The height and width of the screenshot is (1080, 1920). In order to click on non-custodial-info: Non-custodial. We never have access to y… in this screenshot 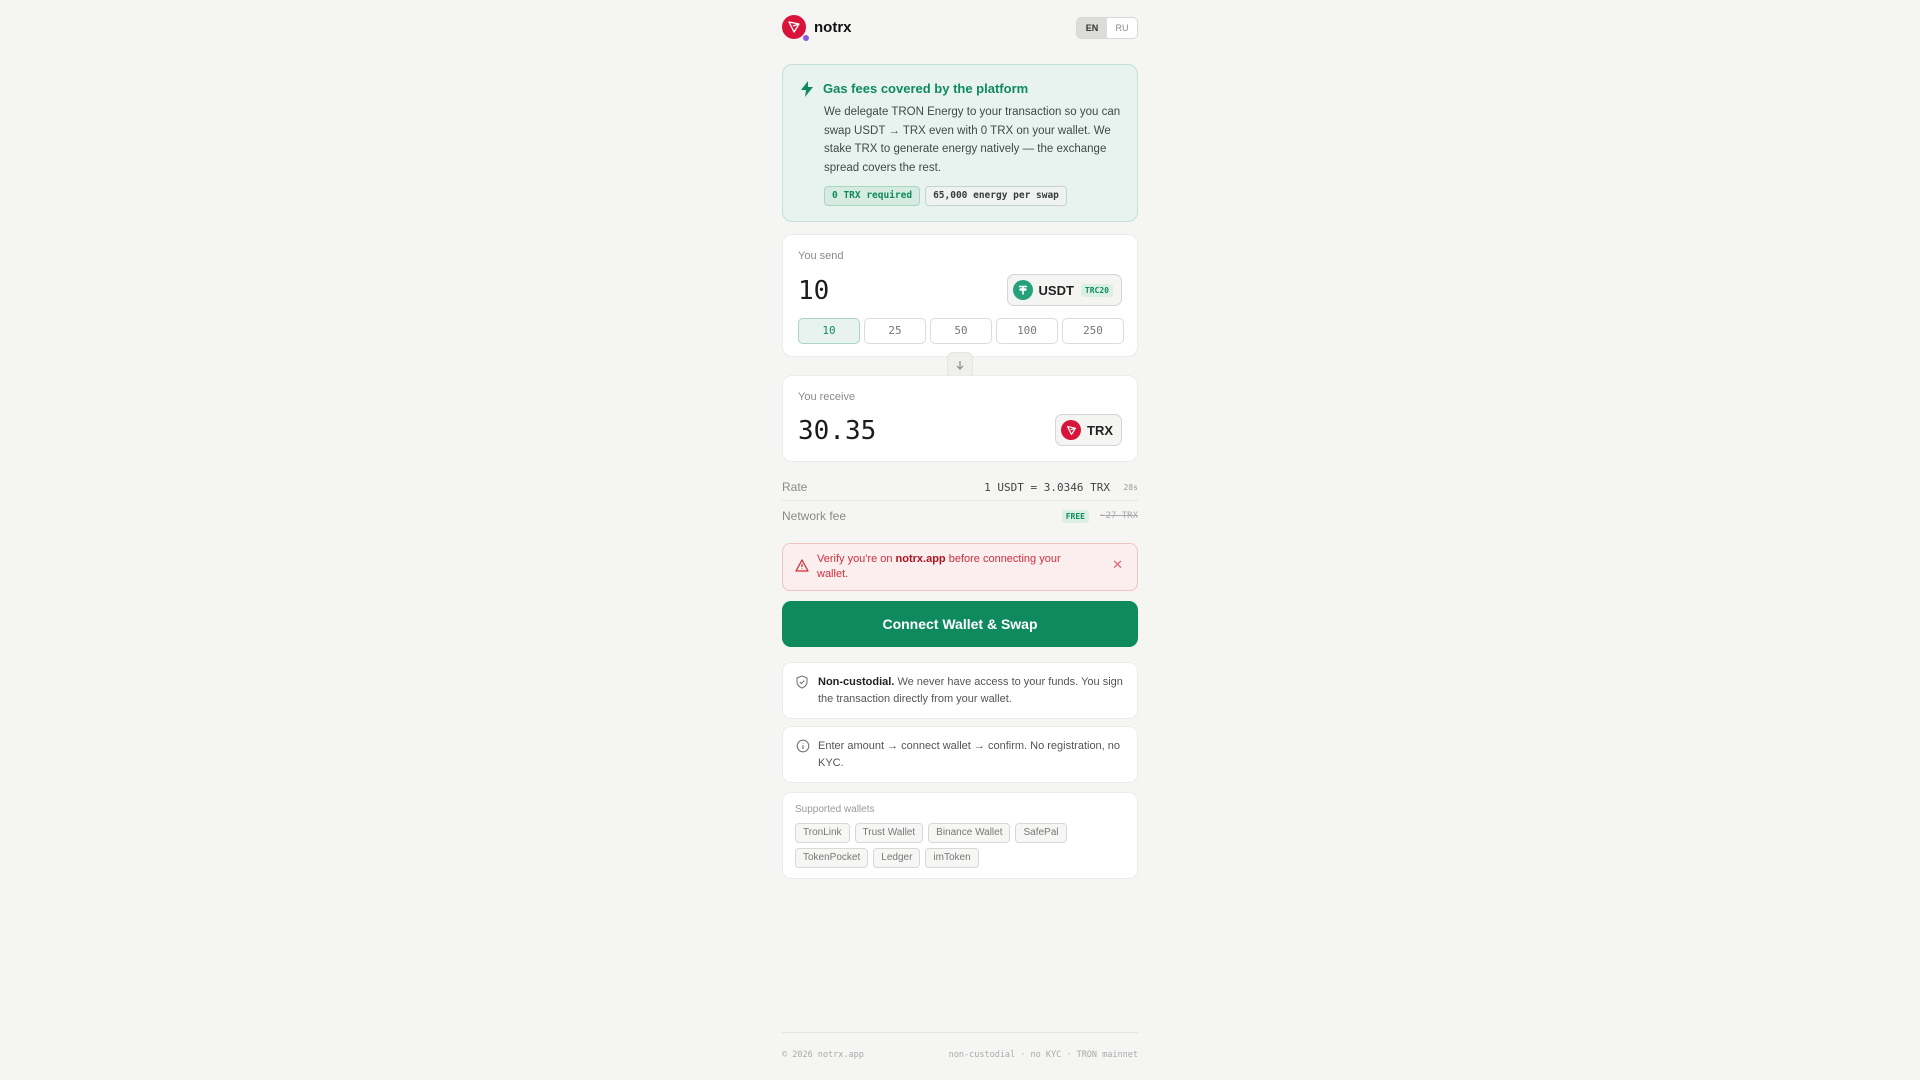, I will do `click(960, 690)`.